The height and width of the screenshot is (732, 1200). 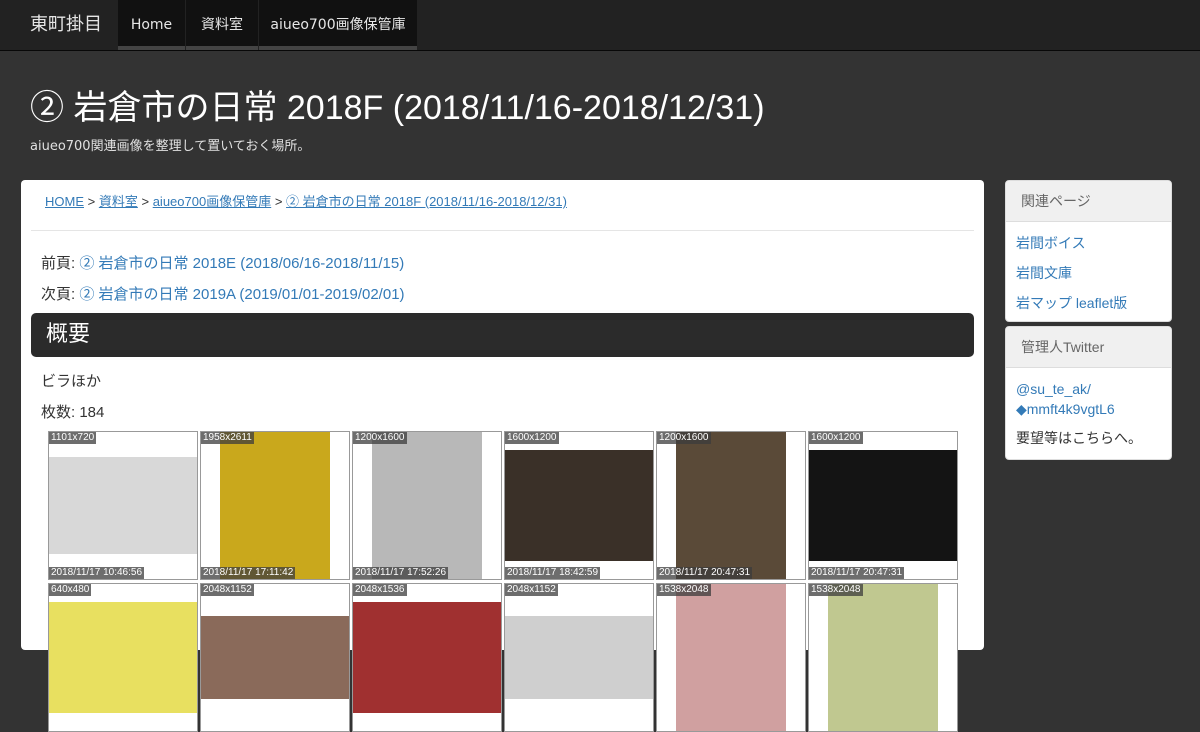 I want to click on next-page-label: 次頁:, so click(x=58, y=294).